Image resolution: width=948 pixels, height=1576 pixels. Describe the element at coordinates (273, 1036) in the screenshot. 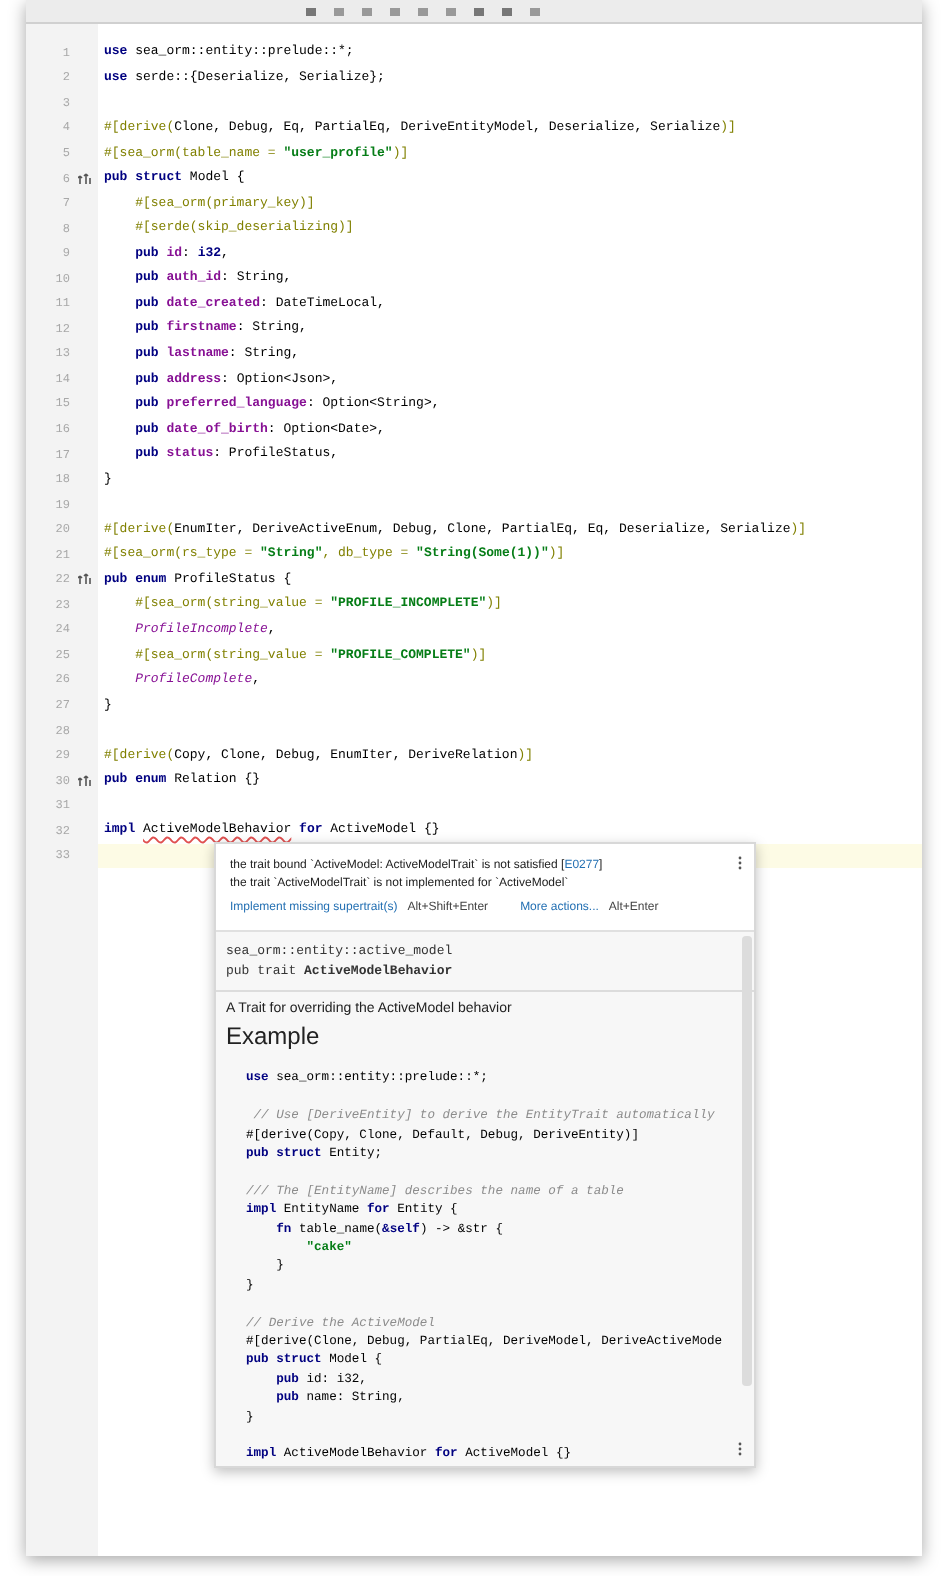

I see `doc-heading: Example` at that location.